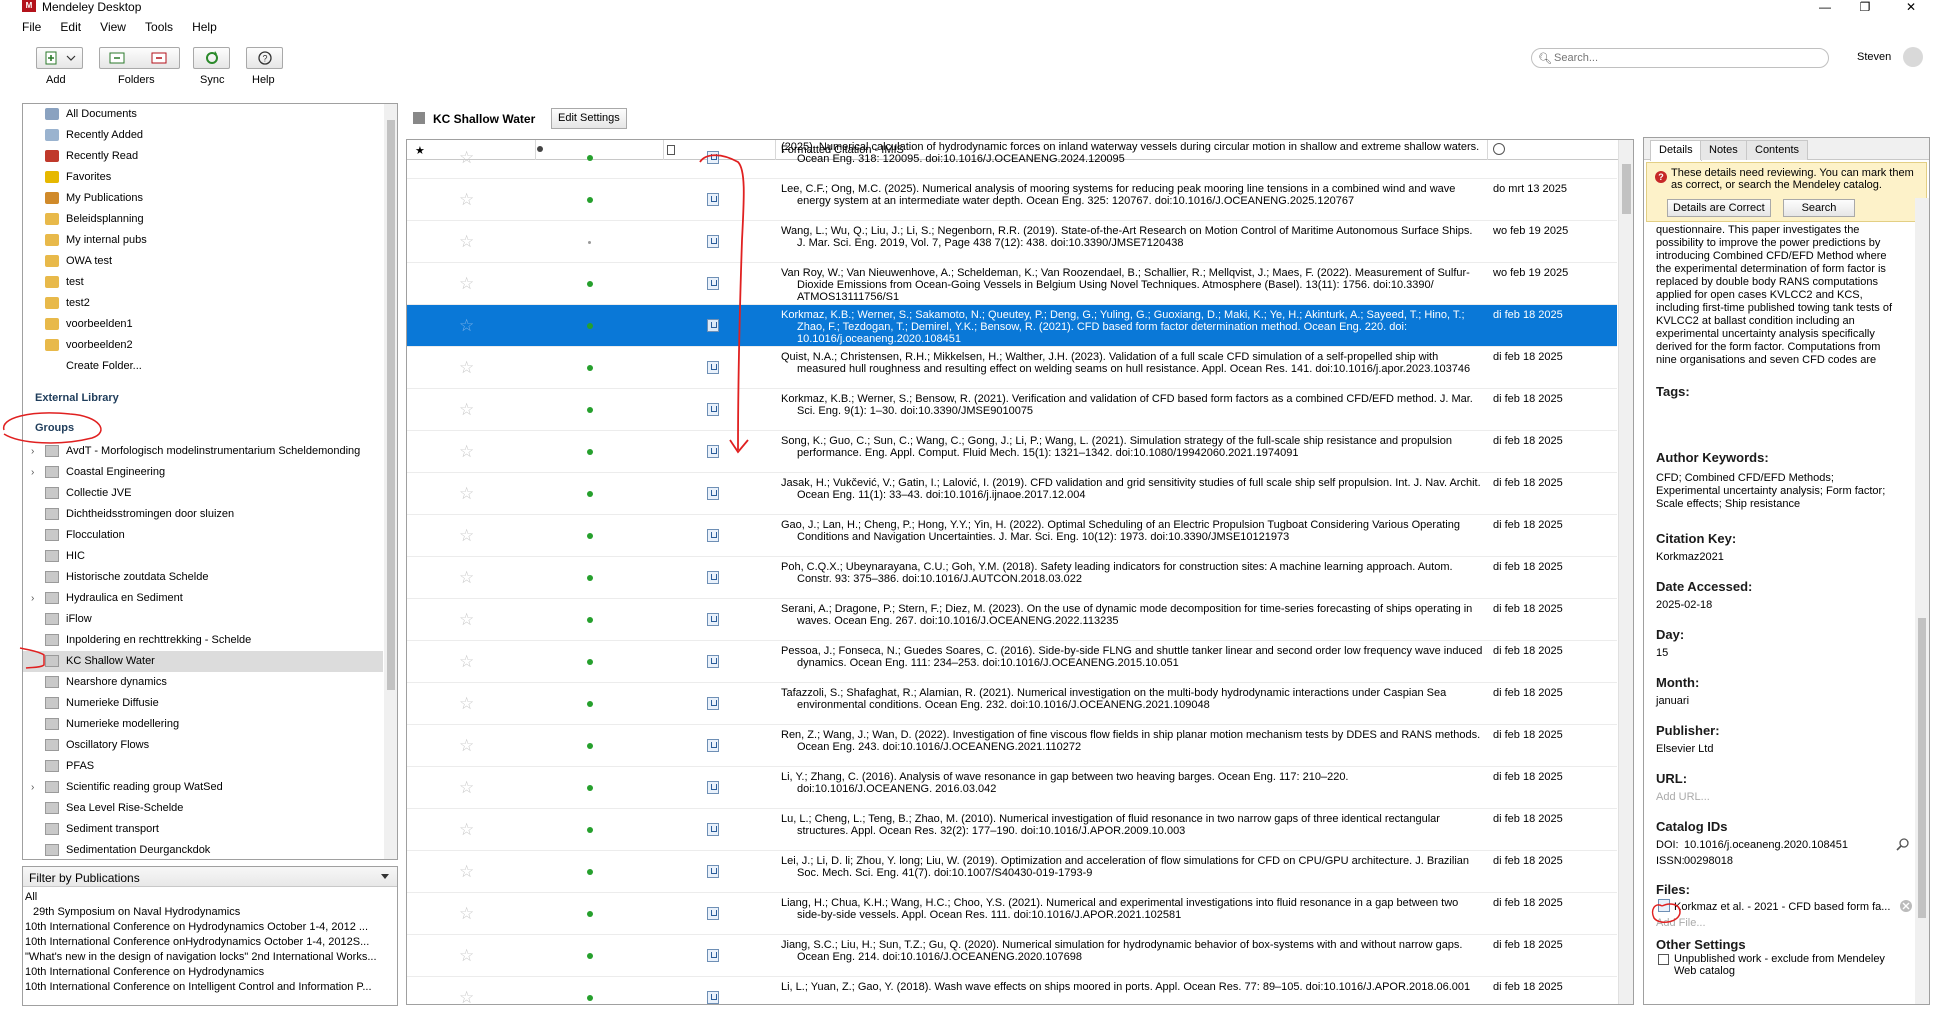 The width and height of the screenshot is (1937, 1012). What do you see at coordinates (722, 302) in the screenshot?
I see `column-arrow-annotation` at bounding box center [722, 302].